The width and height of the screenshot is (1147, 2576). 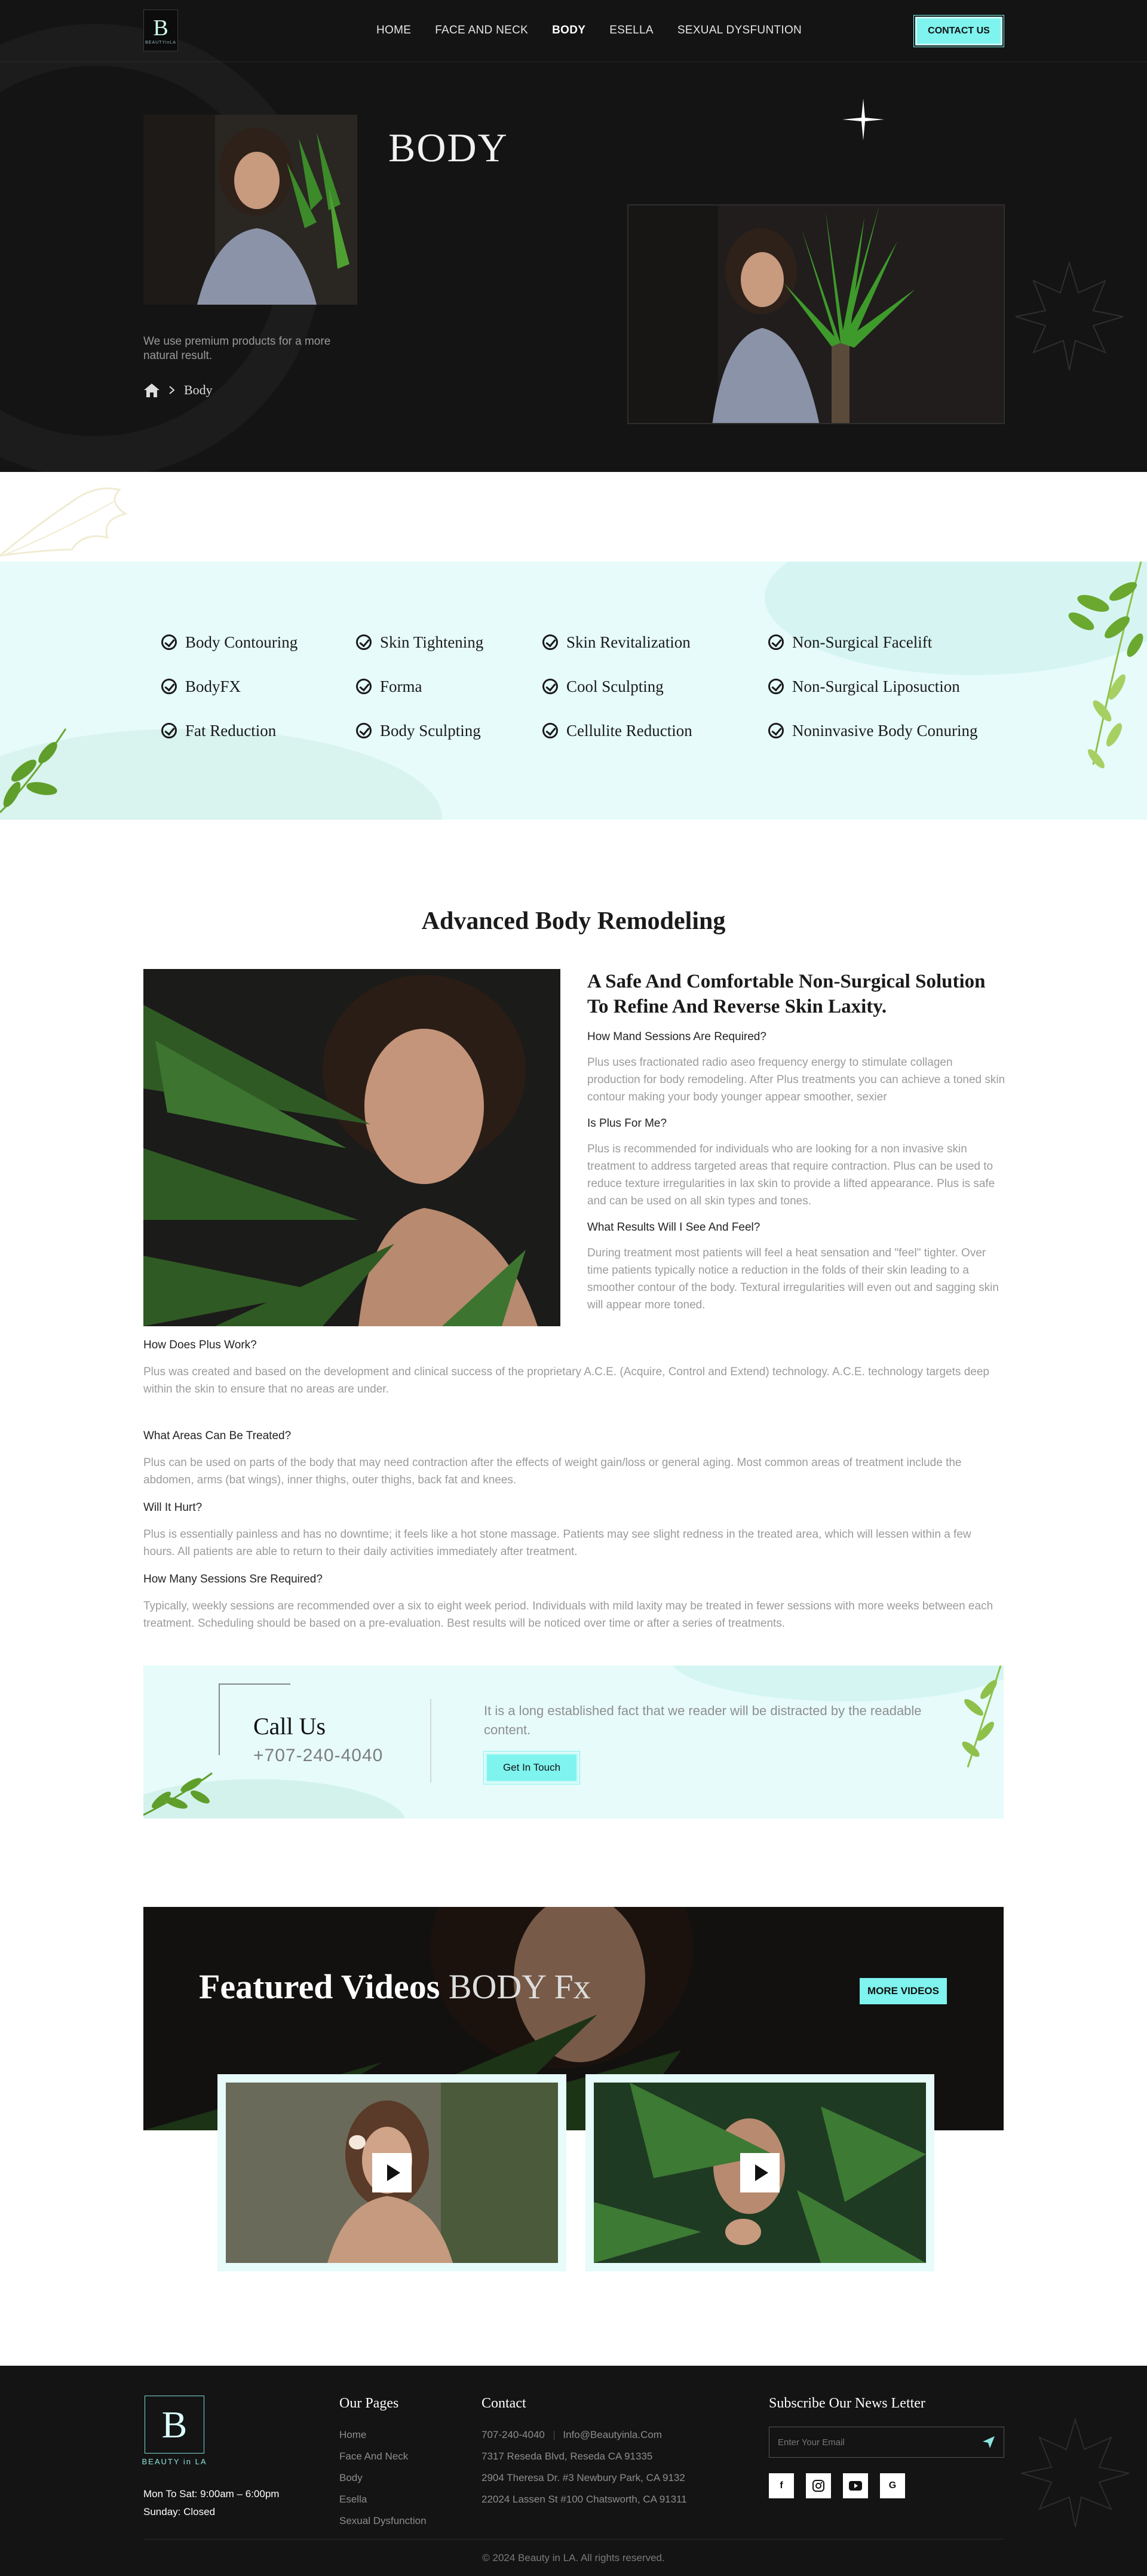 What do you see at coordinates (430, 1741) in the screenshot?
I see `divider` at bounding box center [430, 1741].